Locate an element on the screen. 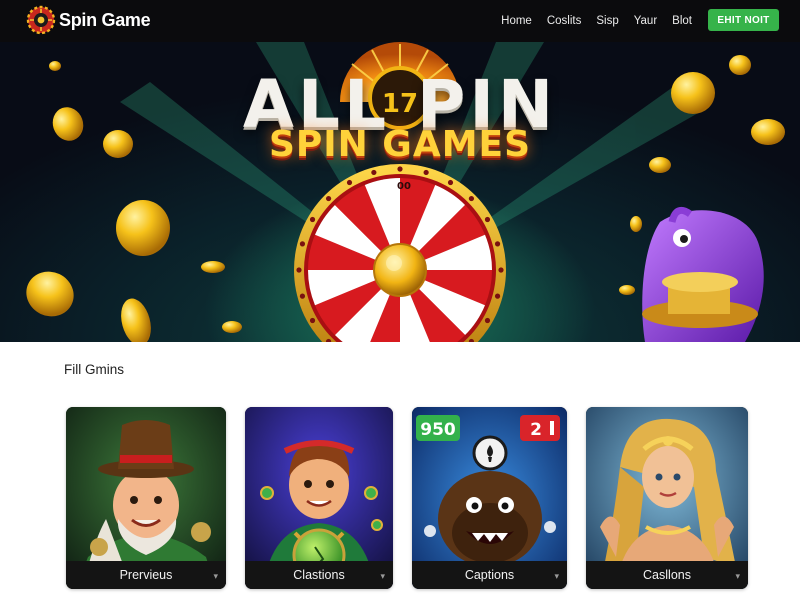 This screenshot has height=600, width=800. card-caption: Prervieus is located at coordinates (146, 575).